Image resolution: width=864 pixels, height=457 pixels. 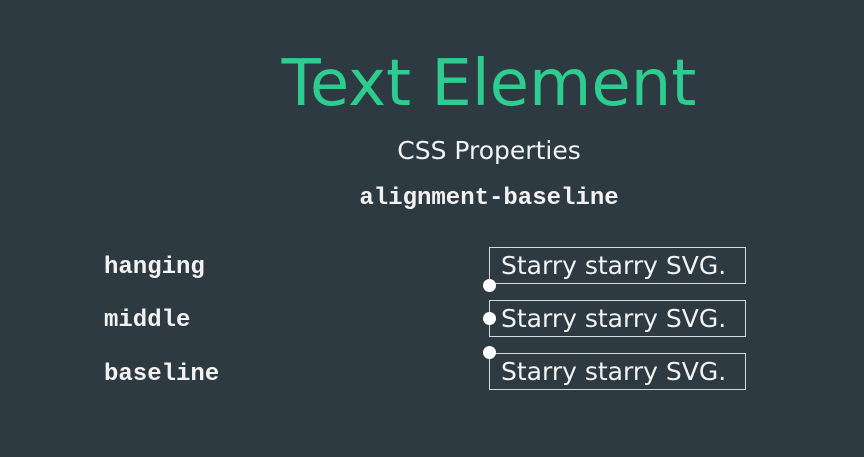 I want to click on anchor-dot-middle, so click(x=489, y=318).